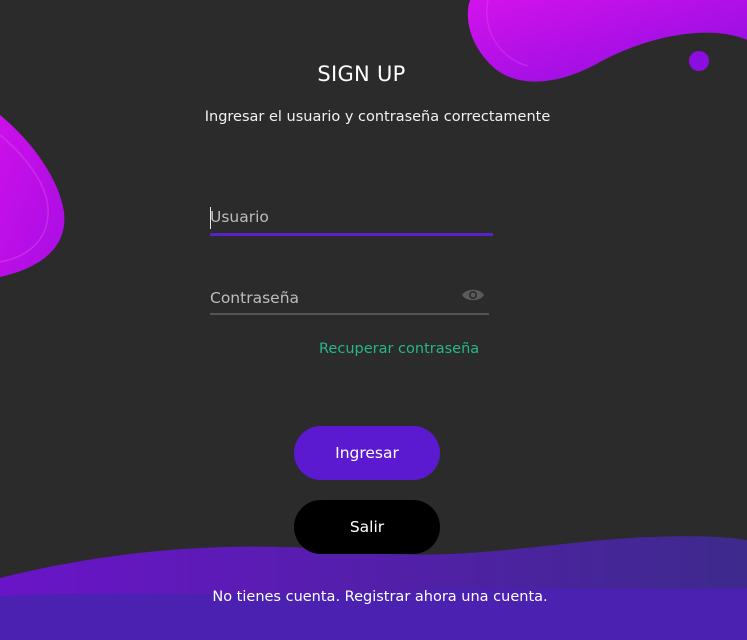  Describe the element at coordinates (349, 314) in the screenshot. I see `password-underline` at that location.